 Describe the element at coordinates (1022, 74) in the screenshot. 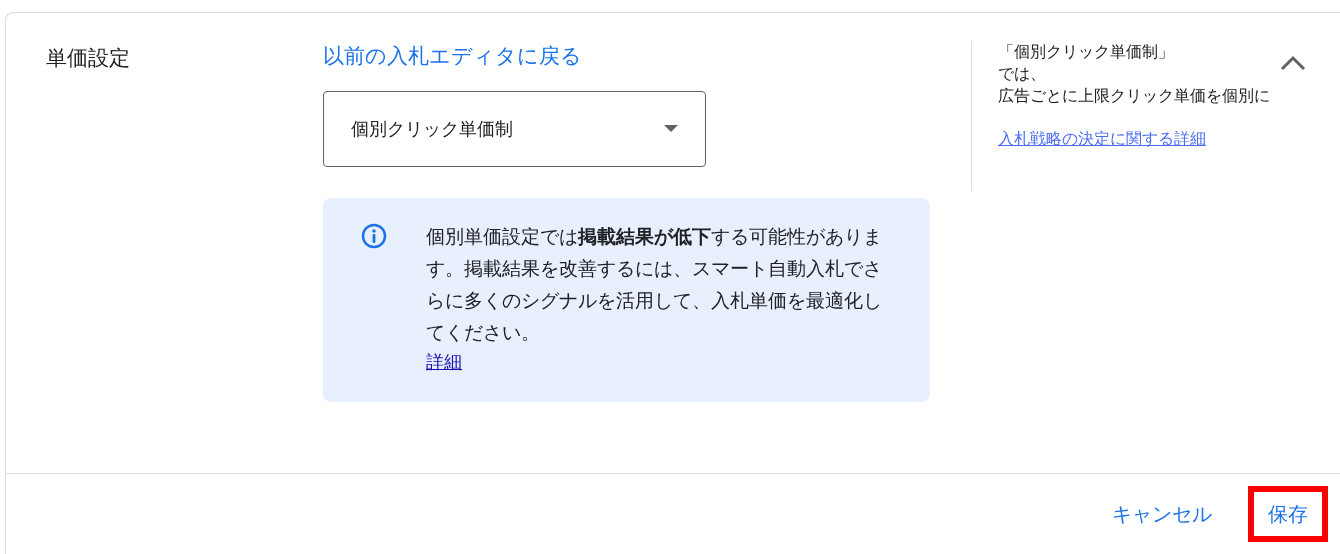

I see `help-text: では、` at that location.